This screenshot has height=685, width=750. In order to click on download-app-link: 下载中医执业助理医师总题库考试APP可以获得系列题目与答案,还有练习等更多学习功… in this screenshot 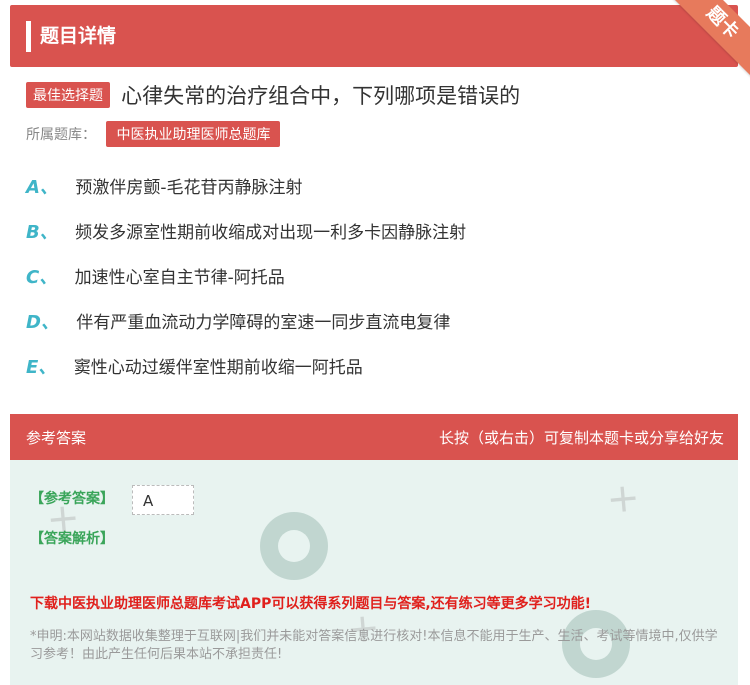, I will do `click(310, 603)`.